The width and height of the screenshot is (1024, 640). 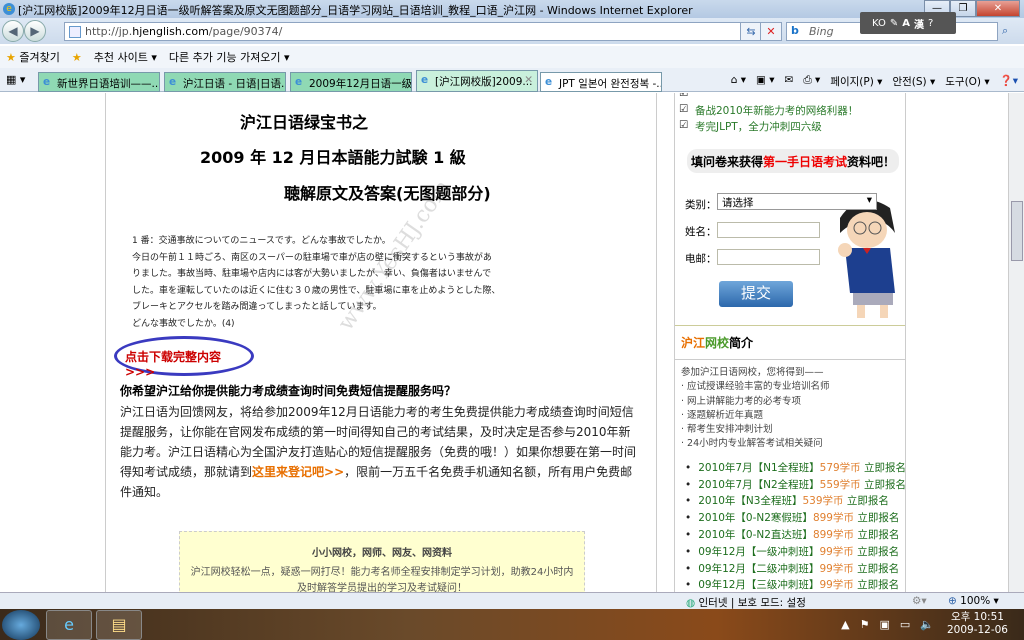 I want to click on submit-button: 提交, so click(x=756, y=294).